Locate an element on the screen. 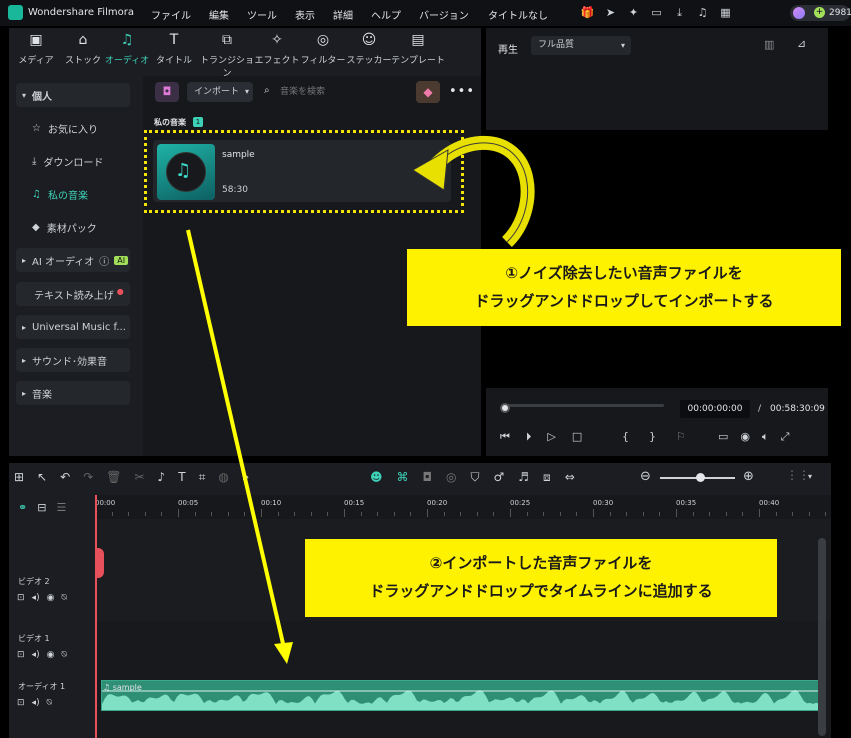 This screenshot has width=851, height=738. drag-arrow-shaft is located at coordinates (236, 439).